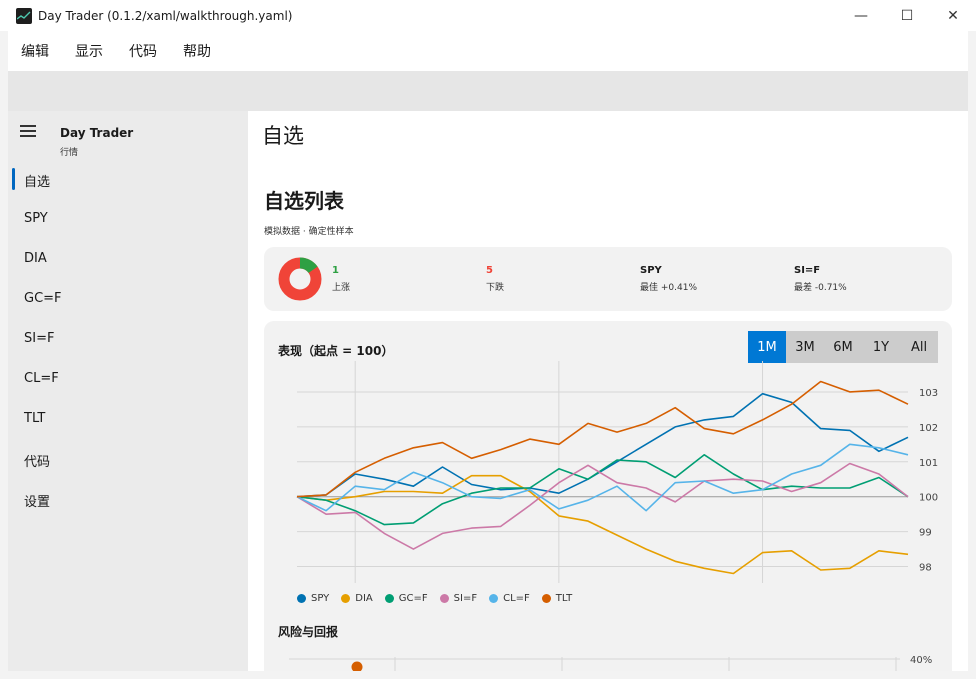  Describe the element at coordinates (304, 201) in the screenshot. I see `section-title: 自选列表` at that location.